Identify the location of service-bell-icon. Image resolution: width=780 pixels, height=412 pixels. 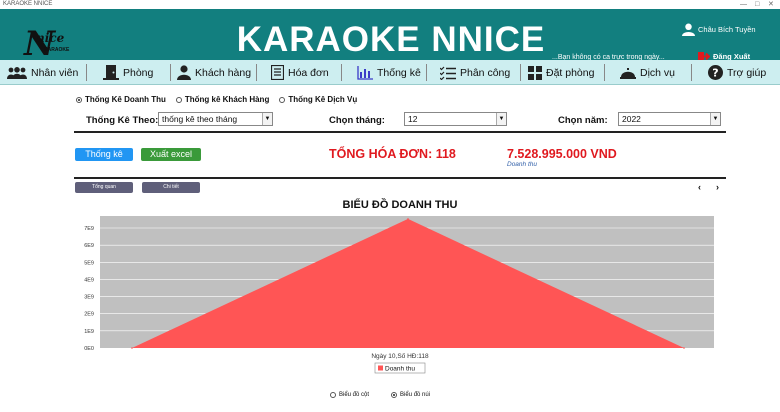
(628, 73).